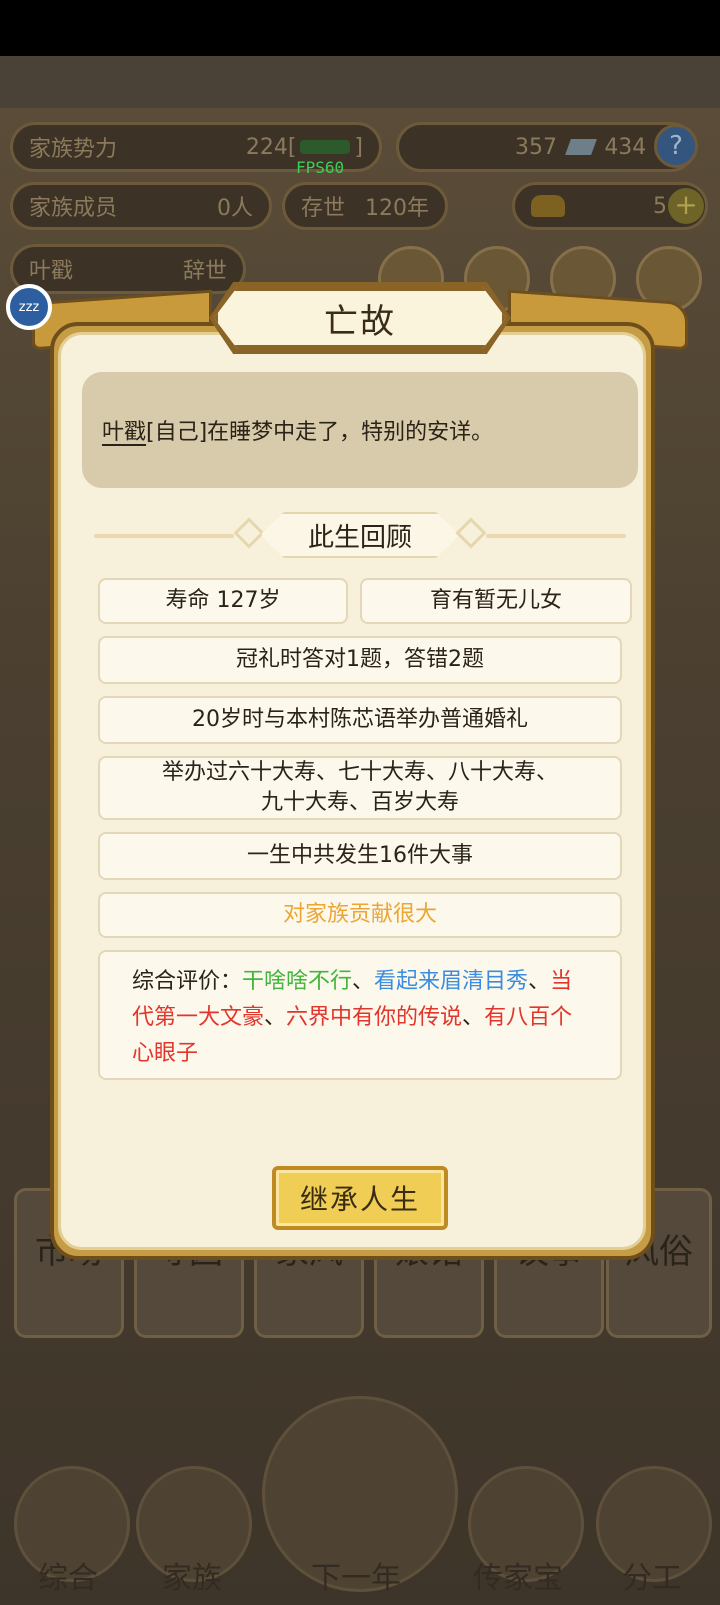 This screenshot has height=1605, width=720. Describe the element at coordinates (187, 981) in the screenshot. I see `eval-label: 综合评价：` at that location.